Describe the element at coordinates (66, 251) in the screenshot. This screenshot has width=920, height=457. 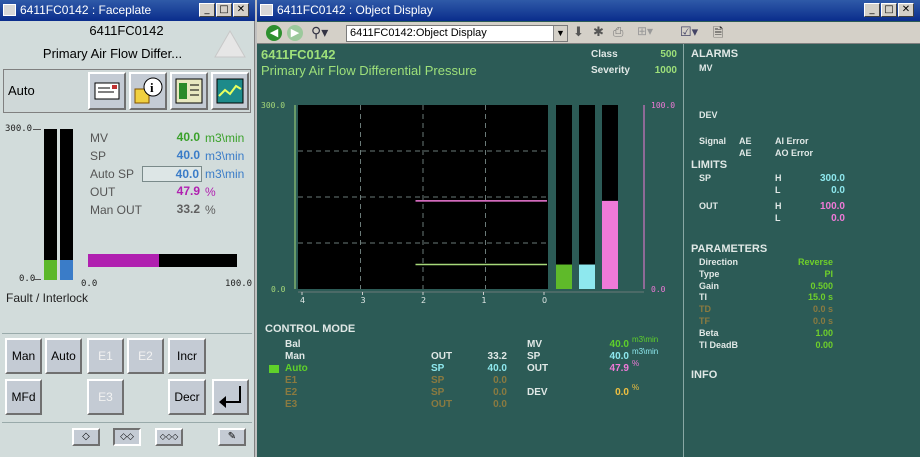
I see `sp-marker-icon` at that location.